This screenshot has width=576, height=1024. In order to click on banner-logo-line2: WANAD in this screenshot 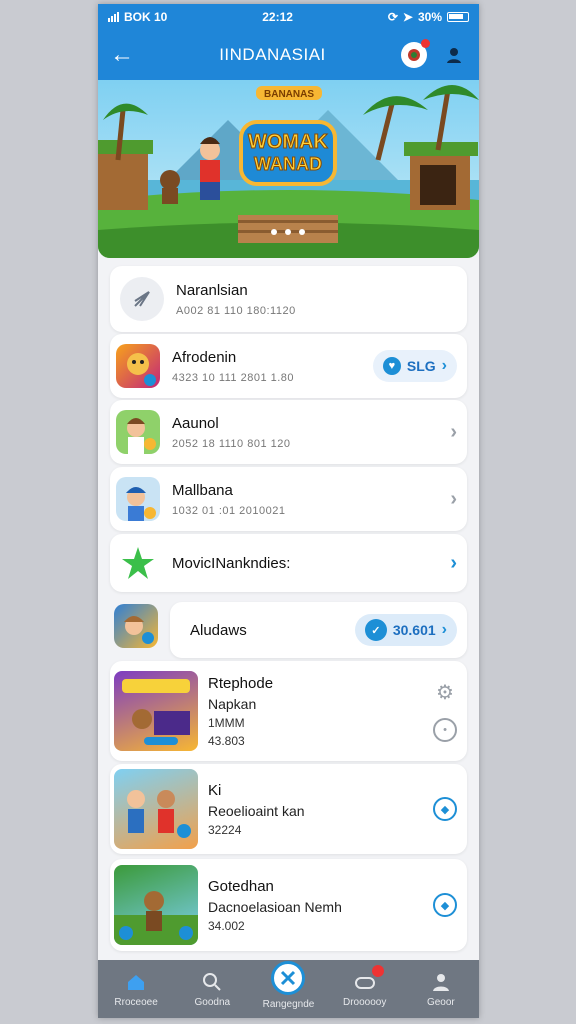, I will do `click(288, 164)`.